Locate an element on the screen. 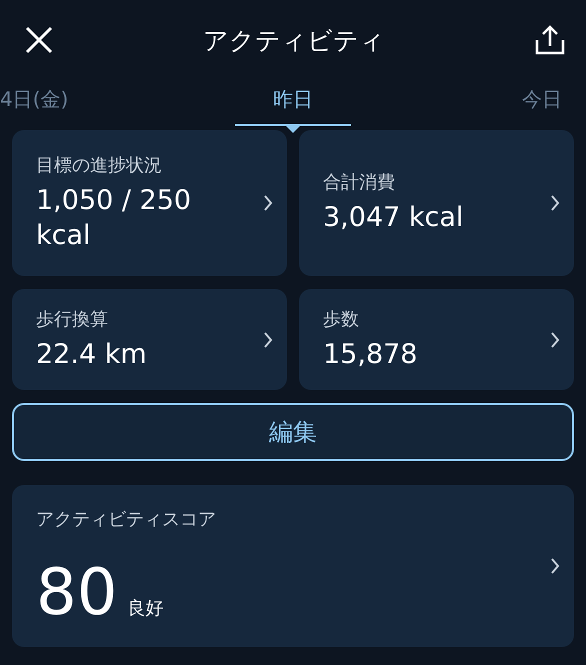 This screenshot has height=665, width=586. close-icon is located at coordinates (39, 40).